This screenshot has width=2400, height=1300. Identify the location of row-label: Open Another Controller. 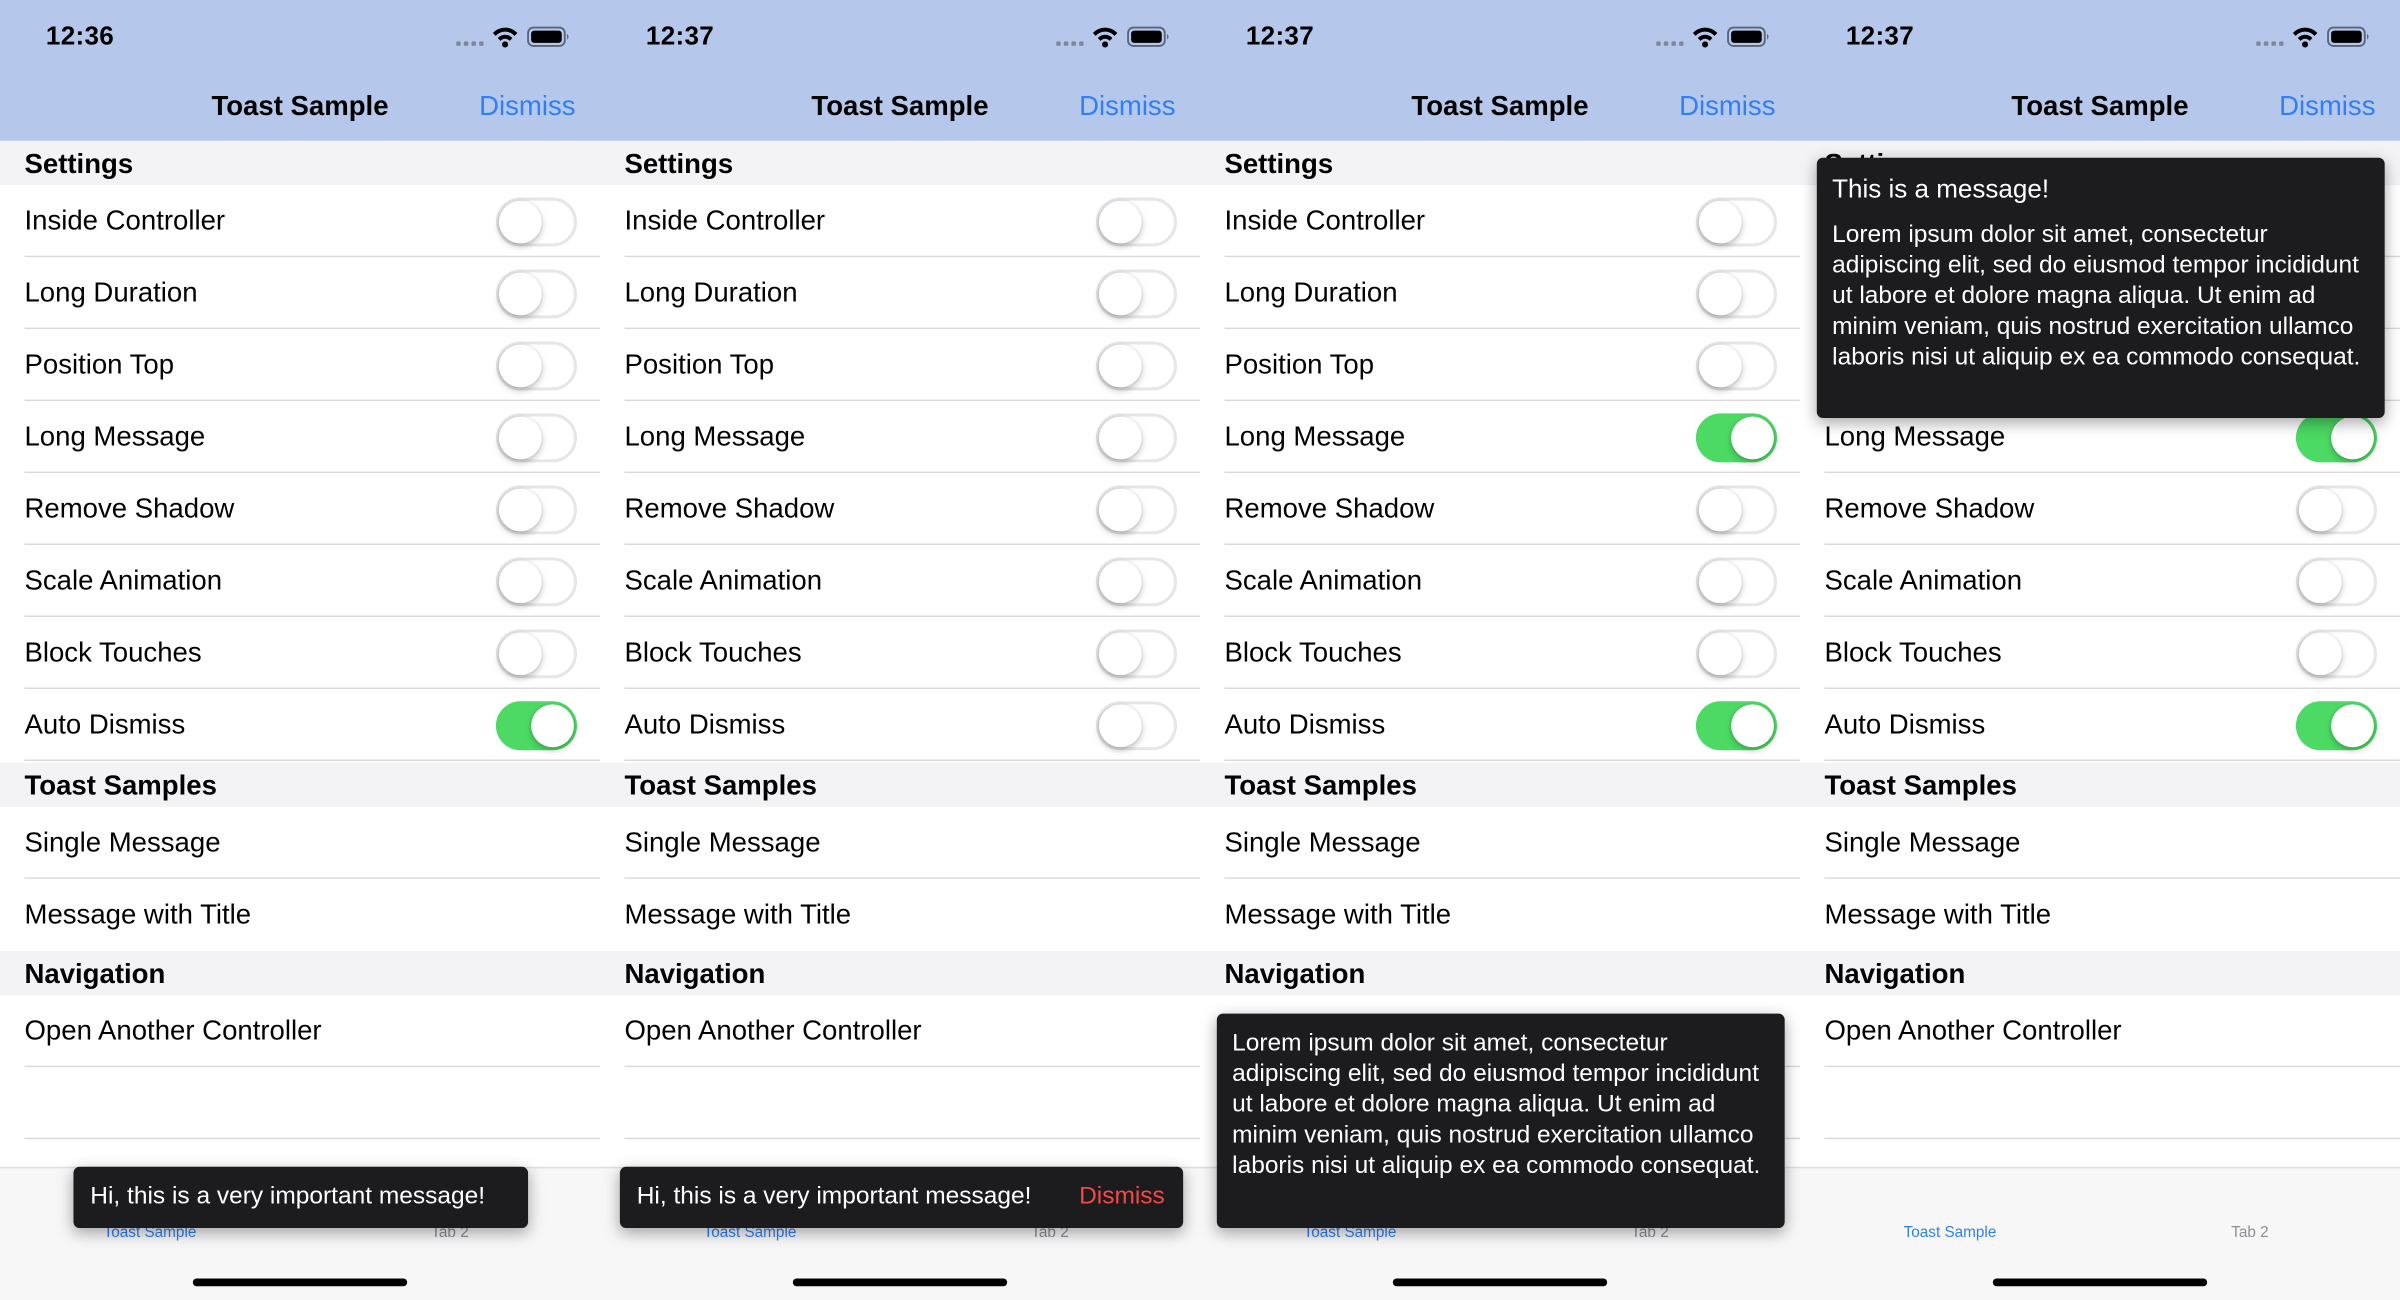
(173, 1030).